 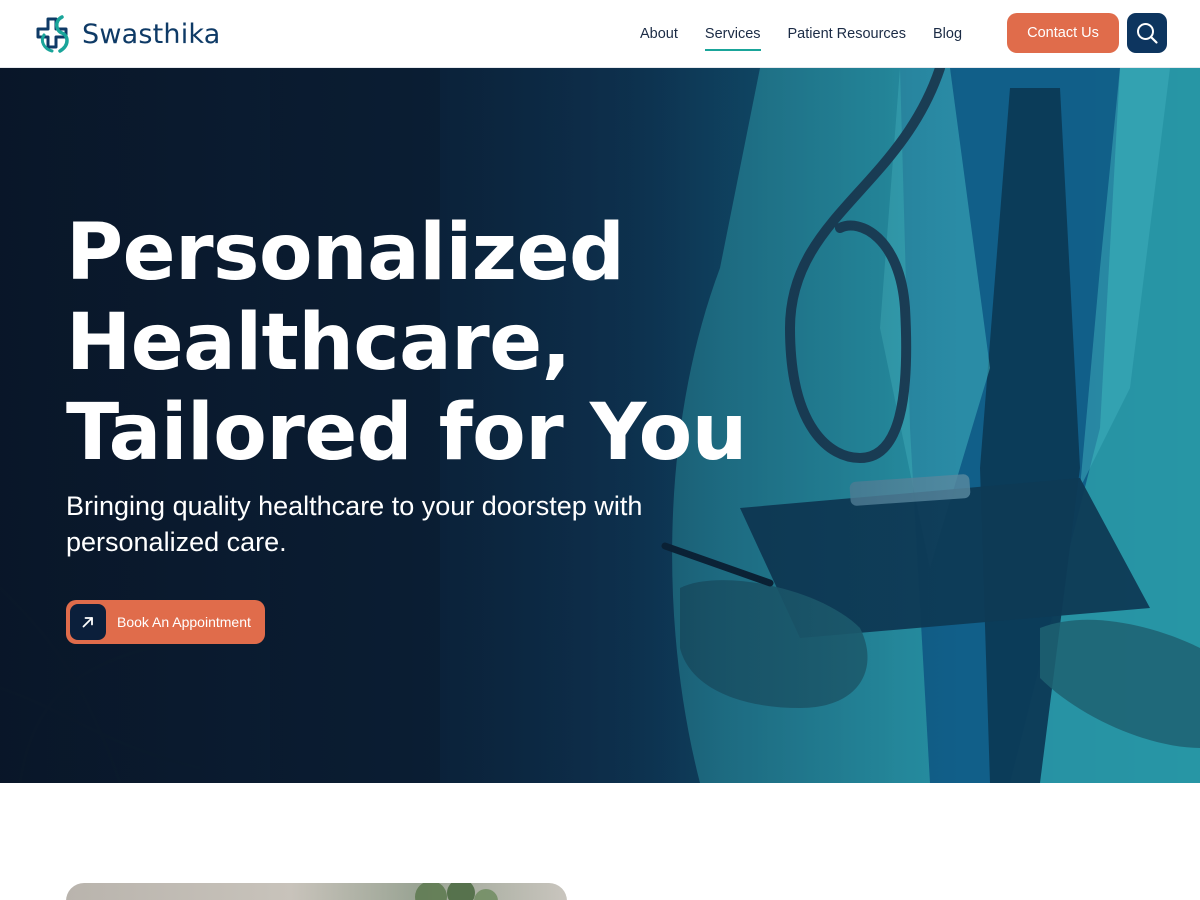 I want to click on book-appointment-button: Book An Appointment, so click(x=165, y=622).